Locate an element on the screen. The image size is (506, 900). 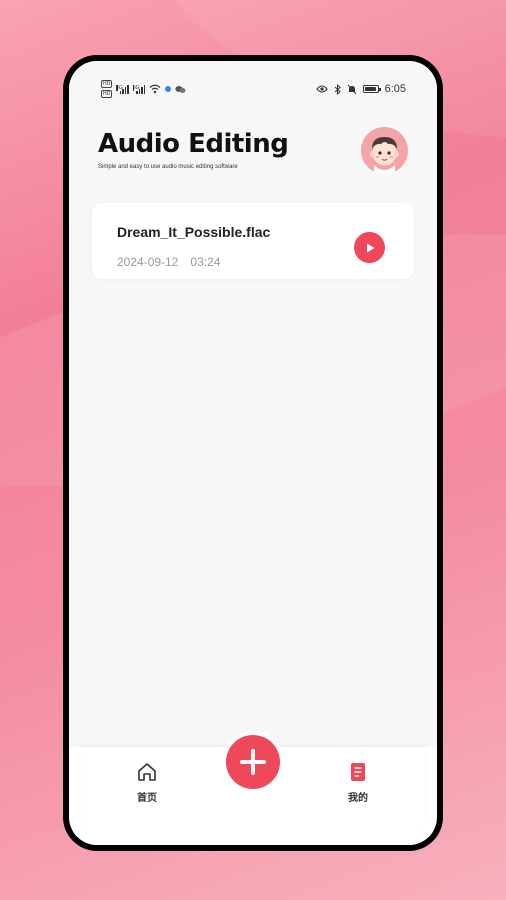
add-button is located at coordinates (253, 762).